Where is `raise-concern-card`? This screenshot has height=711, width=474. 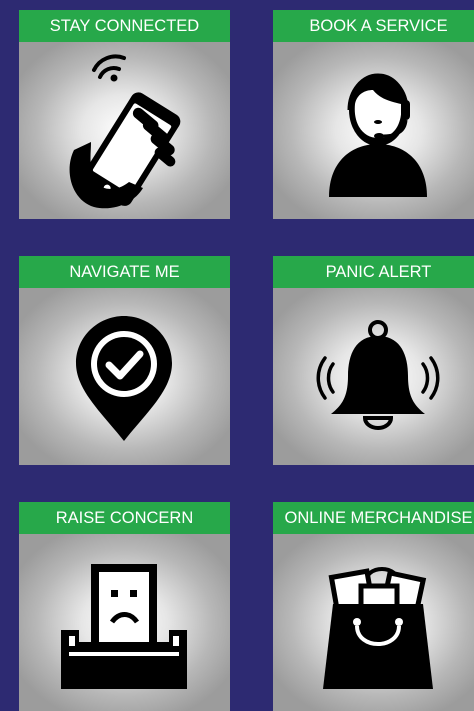
raise-concern-card is located at coordinates (124, 622).